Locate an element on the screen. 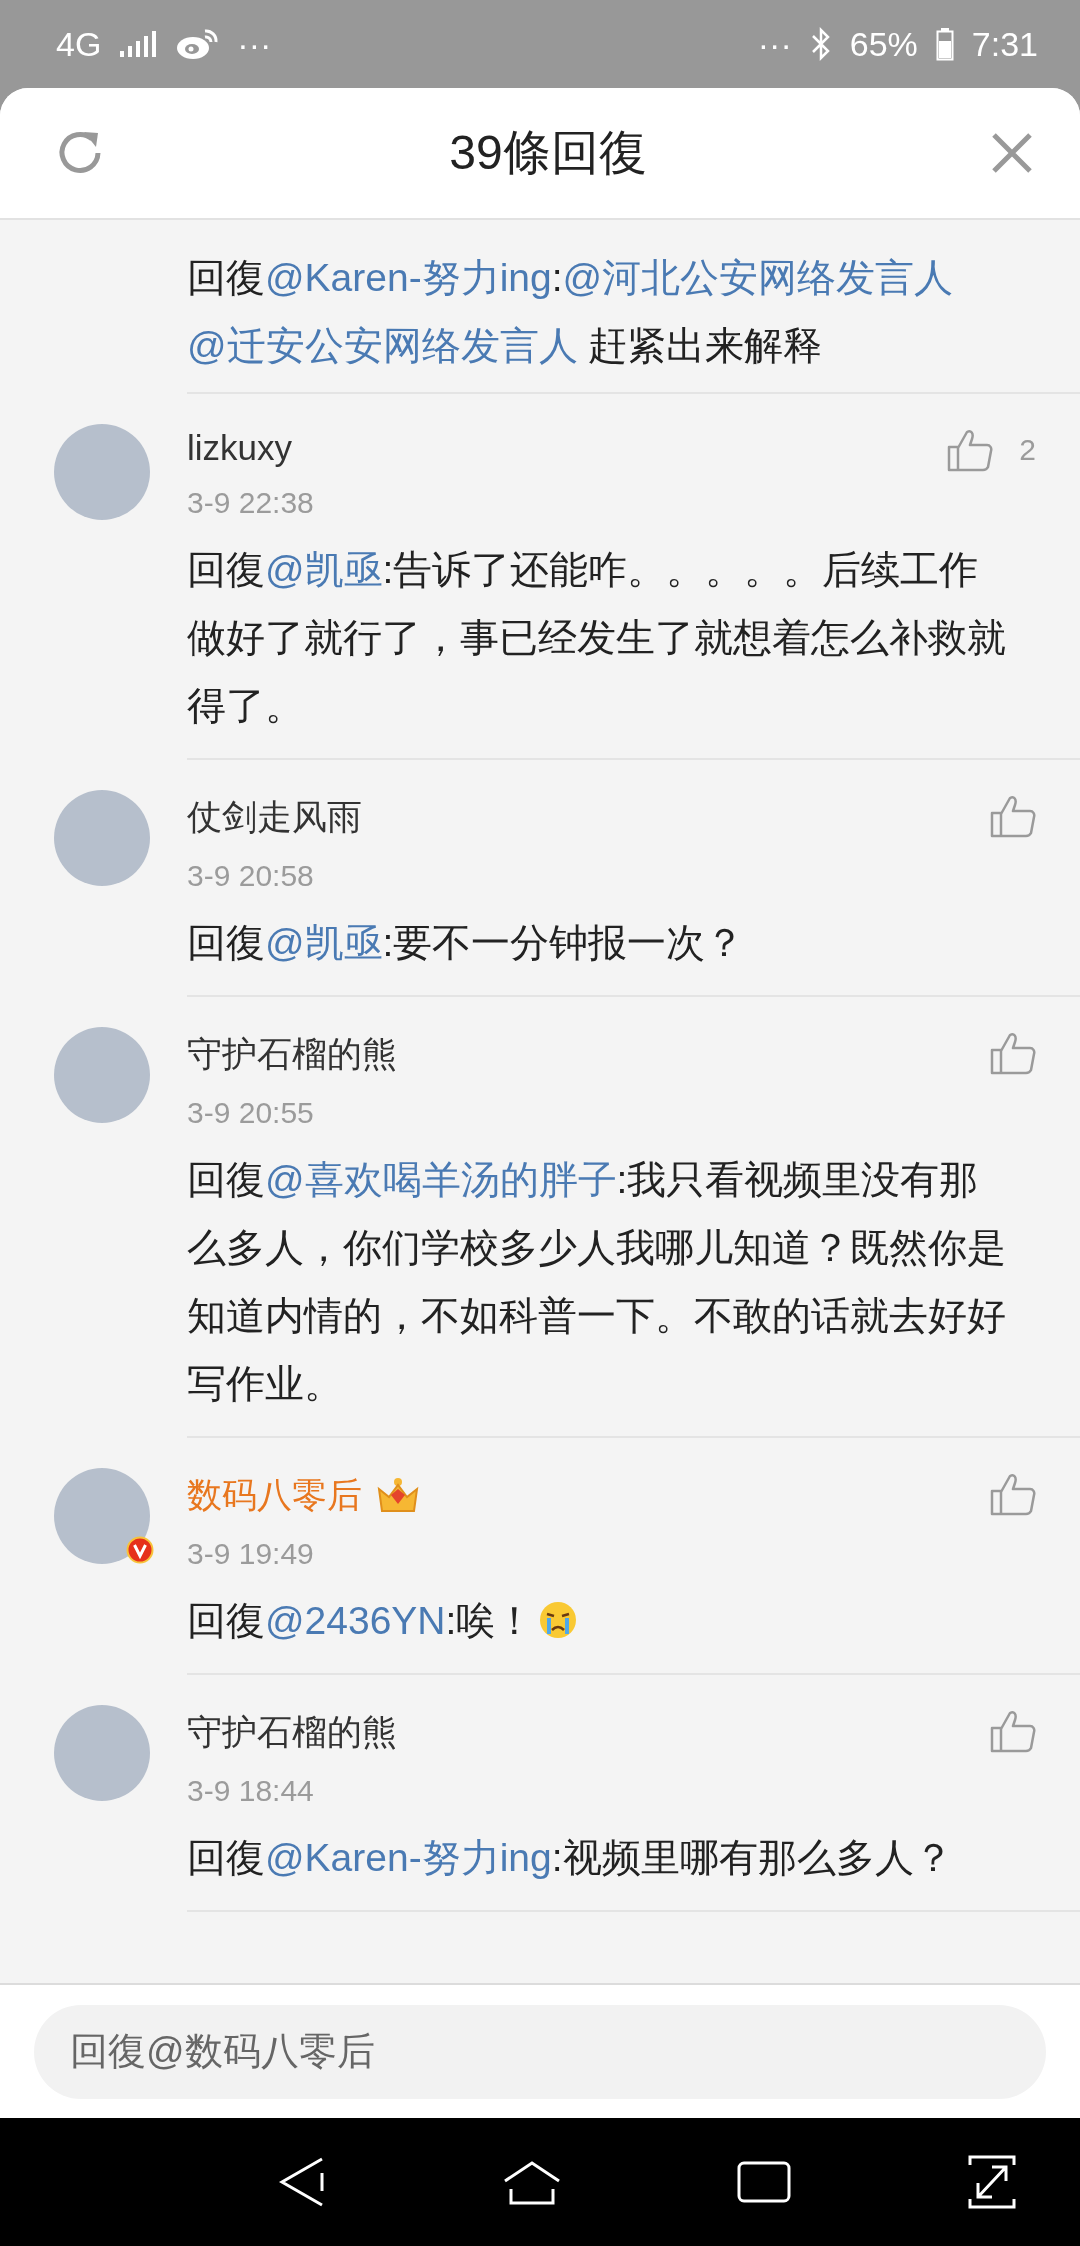  back-icon is located at coordinates (302, 2182).